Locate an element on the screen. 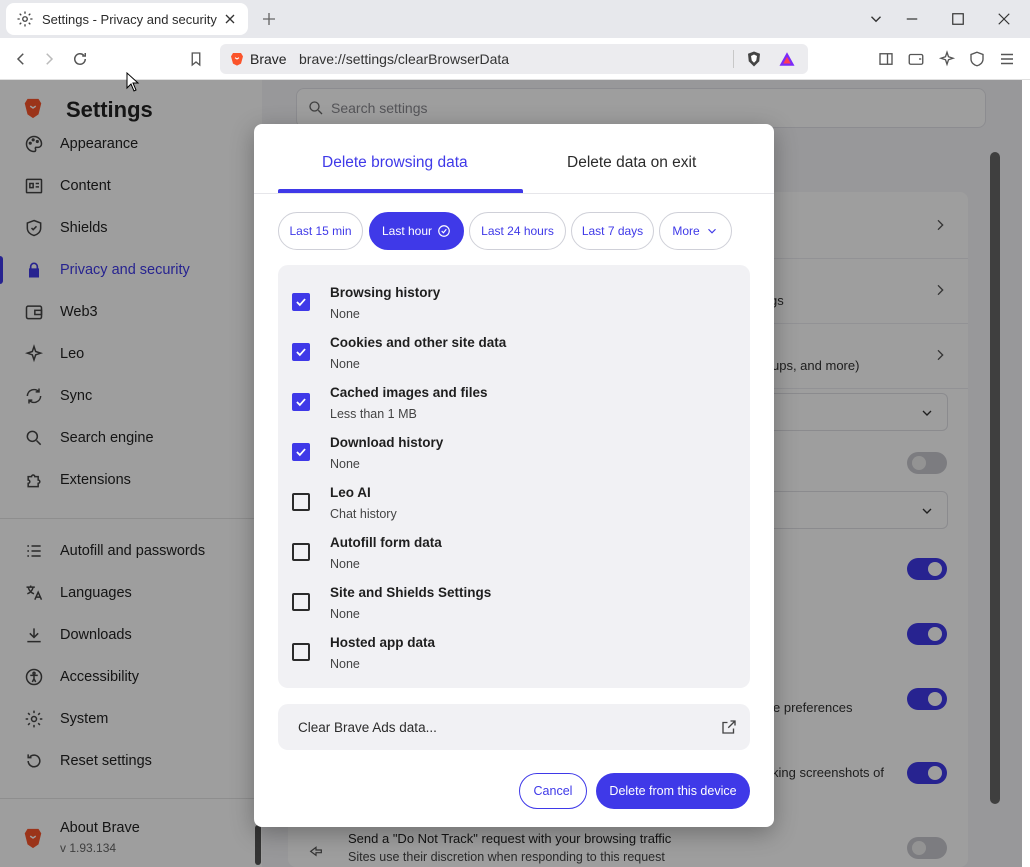 The image size is (1030, 867). forward-icon is located at coordinates (49, 59).